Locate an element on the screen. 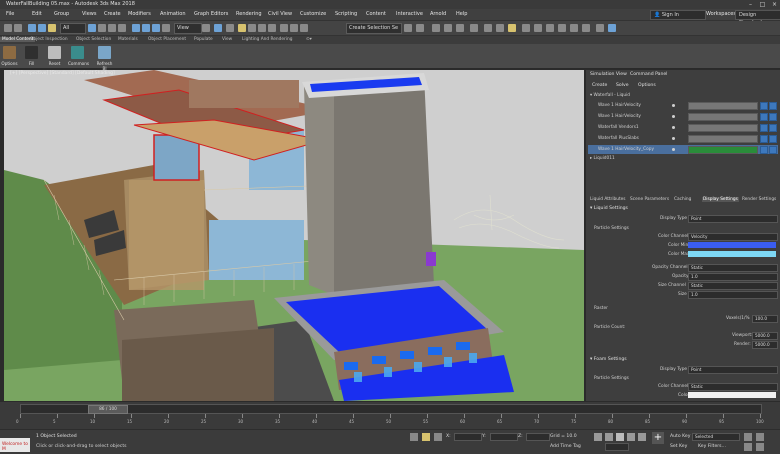  settings-tab-liquid-attributes: Liquid Attributes is located at coordinates (608, 199).